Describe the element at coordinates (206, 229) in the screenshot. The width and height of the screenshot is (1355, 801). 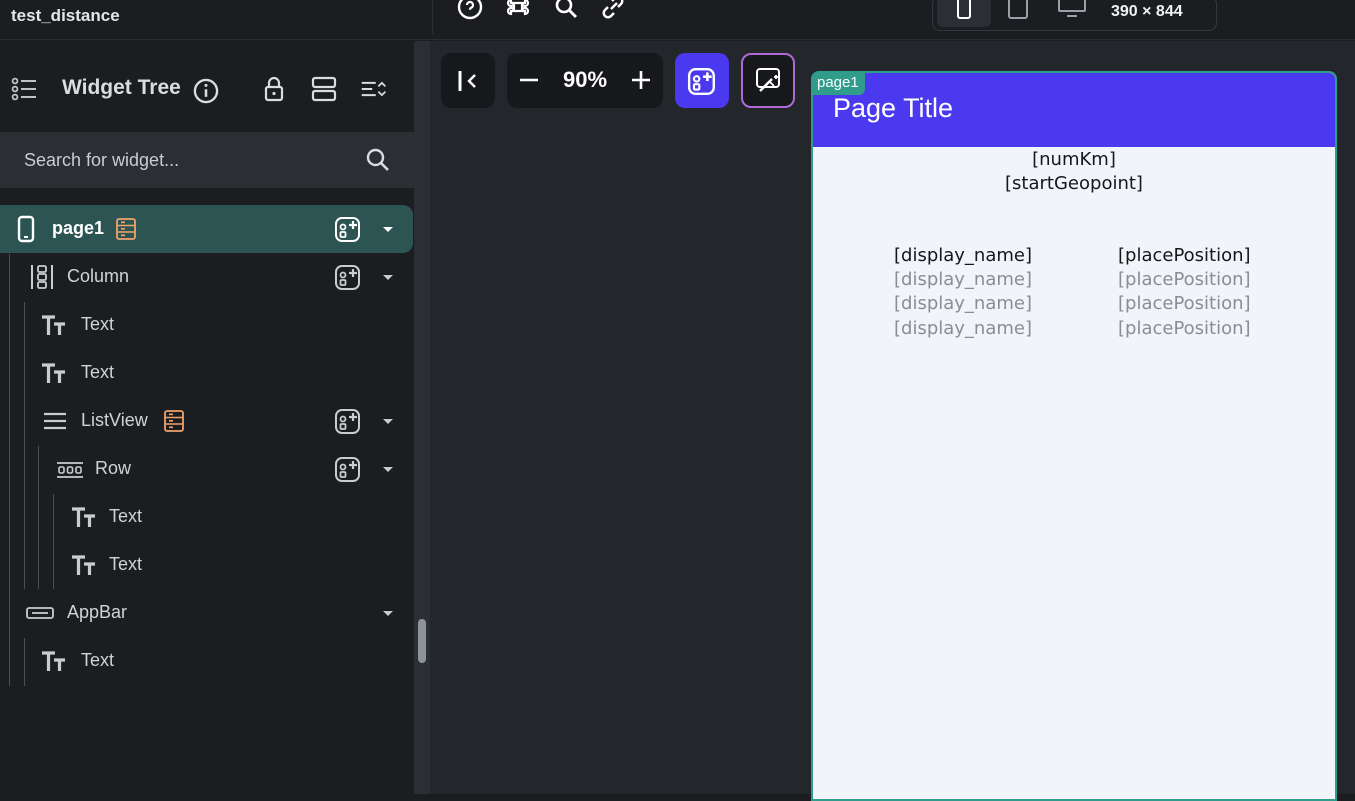
I see `tree-node-page1: page1` at that location.